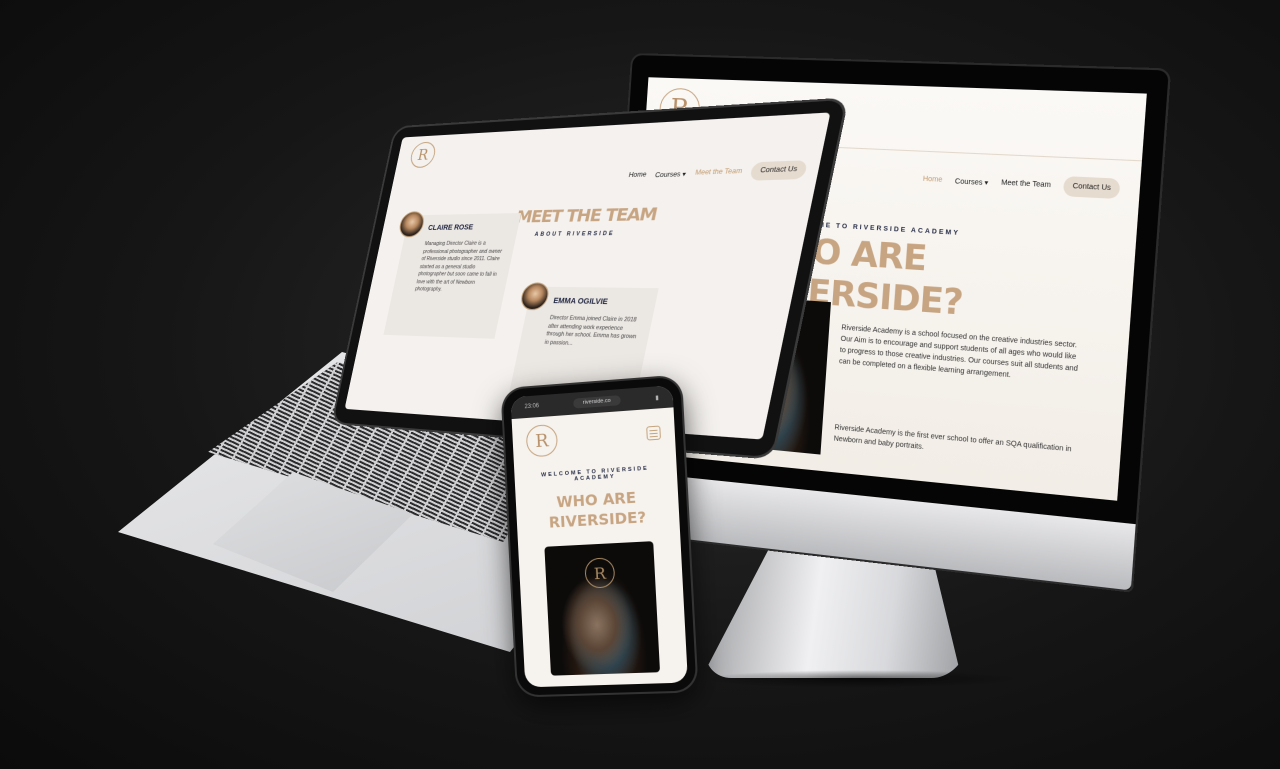 The height and width of the screenshot is (769, 1280). I want to click on mobile-title: WHO ARE RIVERSIDE?, so click(597, 505).